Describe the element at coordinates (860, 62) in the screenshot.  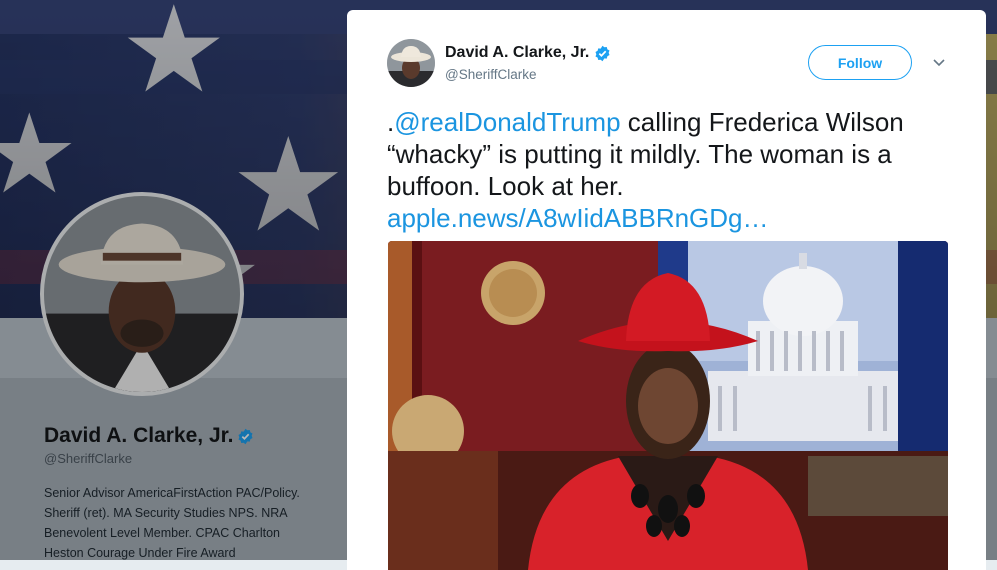
I see `follow-button: Follow` at that location.